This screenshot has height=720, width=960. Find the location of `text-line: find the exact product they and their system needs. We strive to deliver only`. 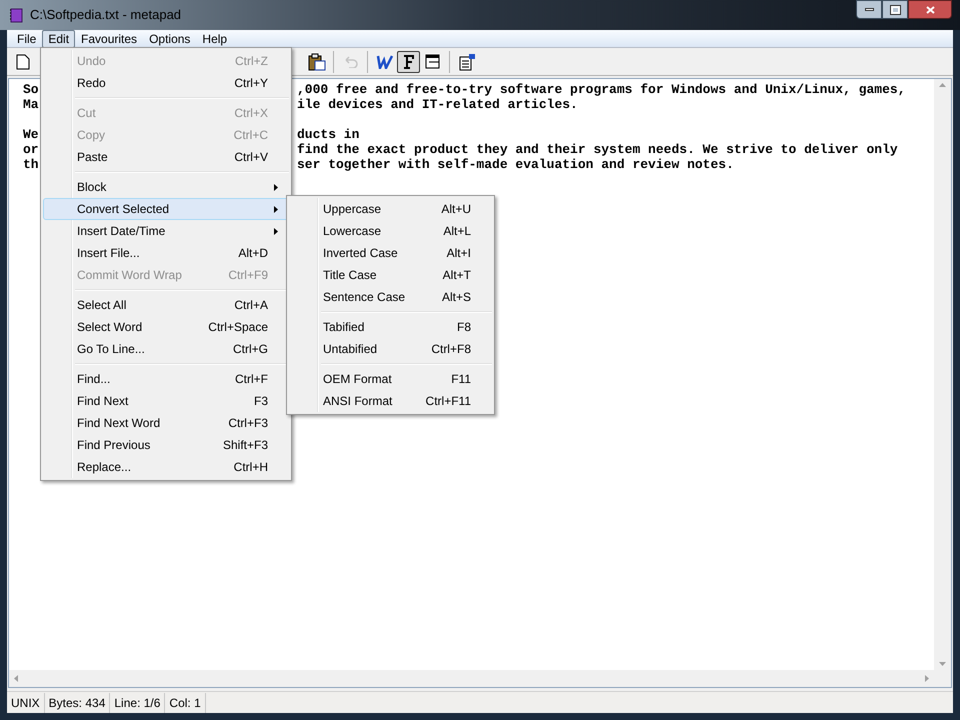

text-line: find the exact product they and their system needs. We strive to deliver only is located at coordinates (597, 149).